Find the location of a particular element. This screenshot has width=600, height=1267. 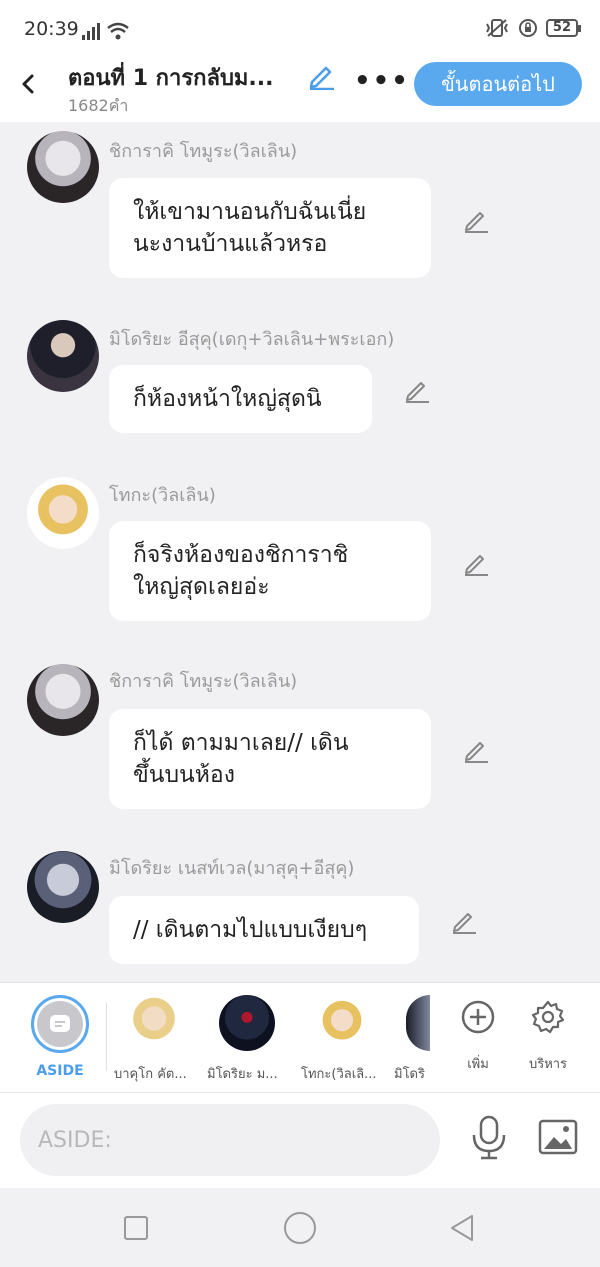

input-bar is located at coordinates (300, 1140).